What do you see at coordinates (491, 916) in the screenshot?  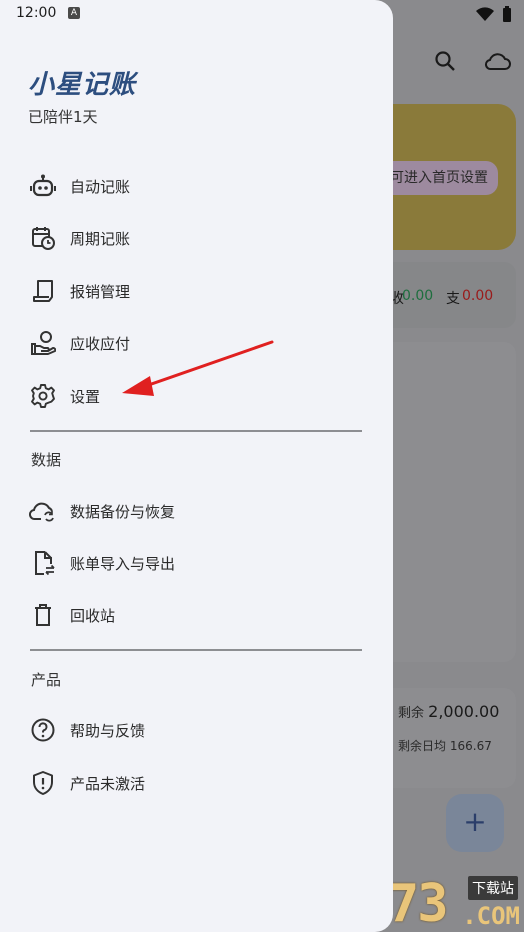 I see `watermark-suffix: .COM` at bounding box center [491, 916].